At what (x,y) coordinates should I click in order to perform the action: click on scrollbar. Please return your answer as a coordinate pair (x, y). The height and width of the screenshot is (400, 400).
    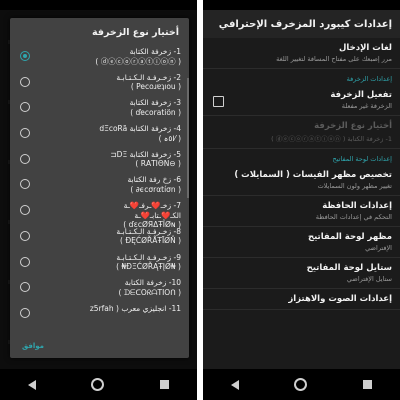
    Looking at the image, I should click on (188, 138).